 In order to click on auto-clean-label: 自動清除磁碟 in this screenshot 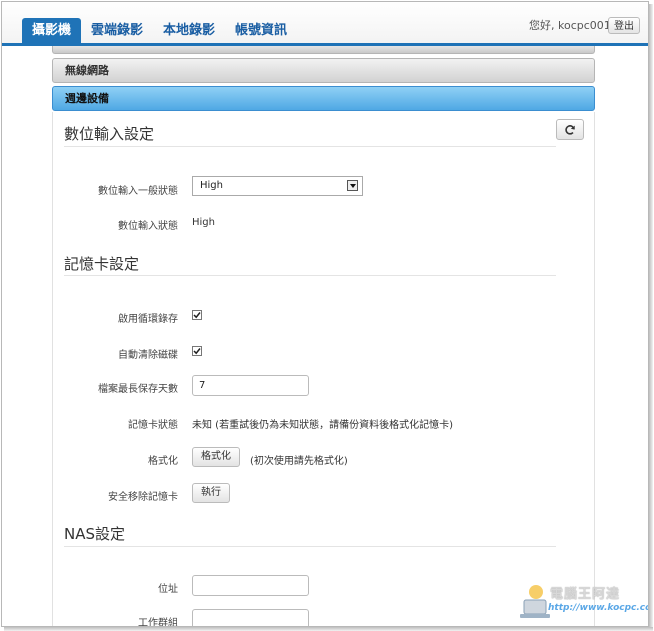, I will do `click(148, 355)`.